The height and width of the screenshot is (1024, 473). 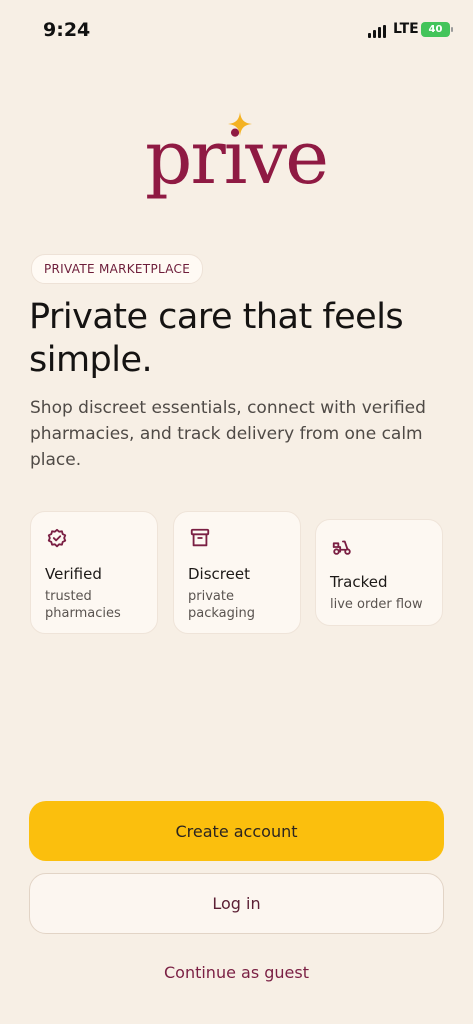 I want to click on status-bar: 9:24 LTE 40, so click(x=236, y=30).